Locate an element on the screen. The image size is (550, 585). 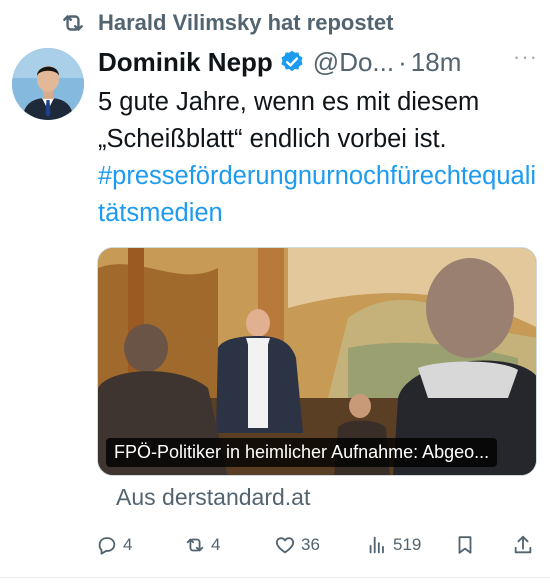
repost-button: 4 is located at coordinates (202, 545).